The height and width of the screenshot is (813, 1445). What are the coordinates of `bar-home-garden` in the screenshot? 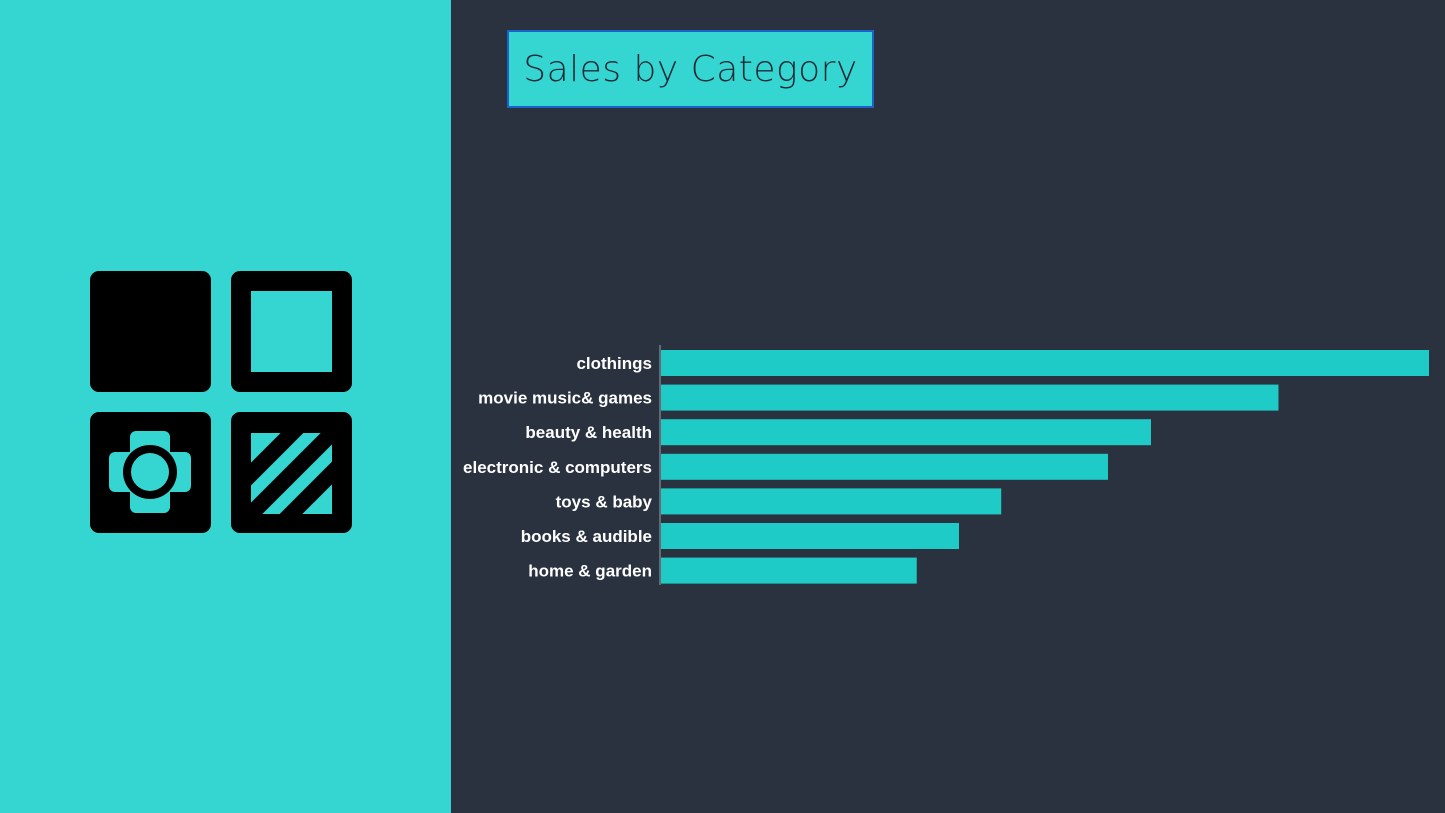 It's located at (789, 570).